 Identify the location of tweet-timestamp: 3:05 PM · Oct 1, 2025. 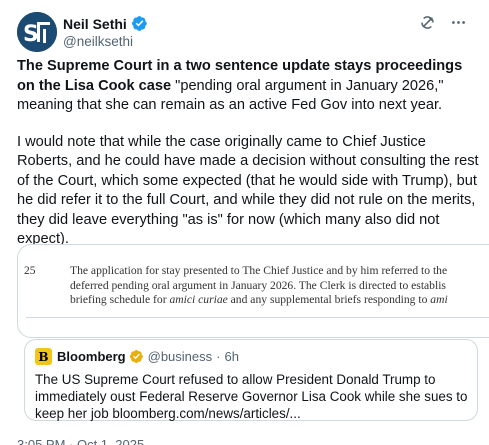
(80, 441).